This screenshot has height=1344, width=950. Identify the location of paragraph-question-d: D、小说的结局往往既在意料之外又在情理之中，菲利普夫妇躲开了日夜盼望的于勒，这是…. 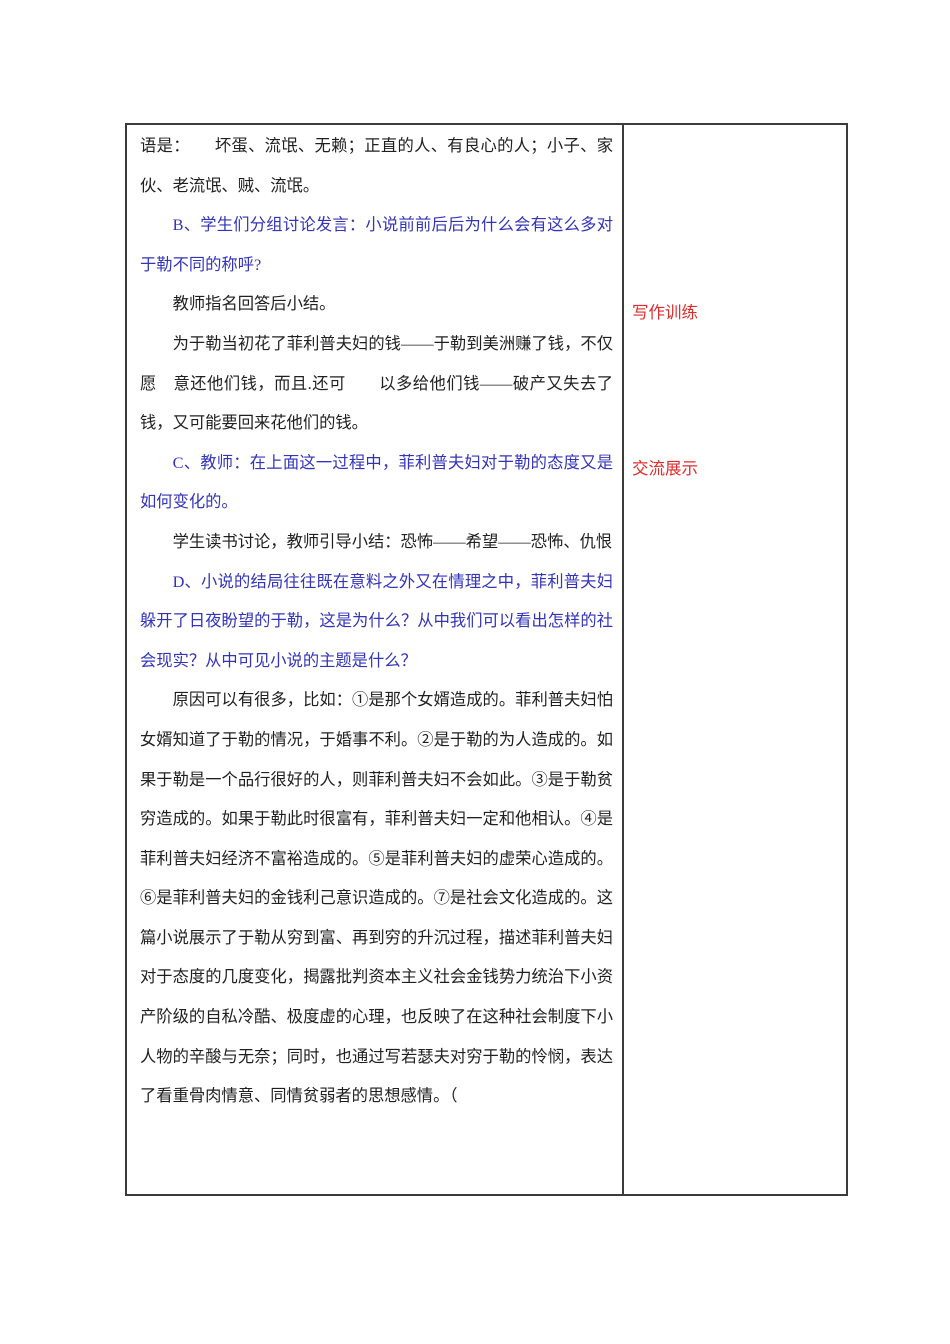
(376, 620).